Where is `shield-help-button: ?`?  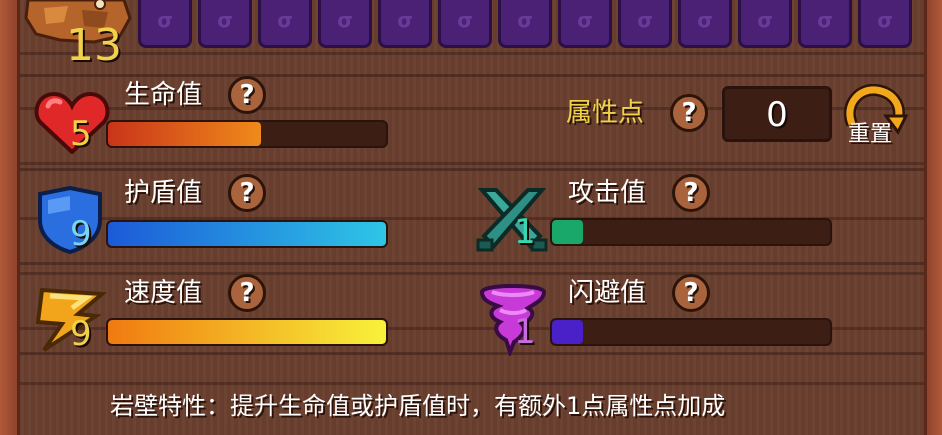 shield-help-button: ? is located at coordinates (247, 193).